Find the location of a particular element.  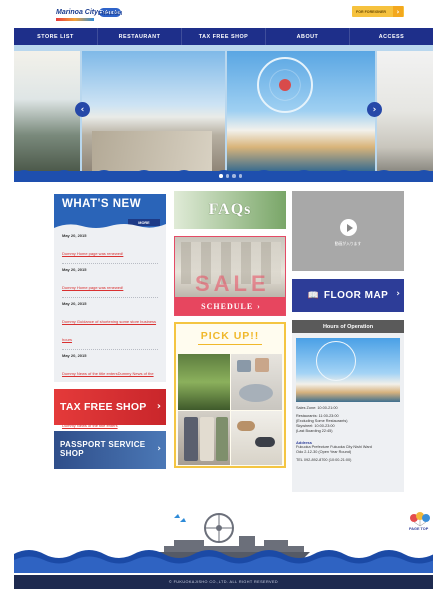

tax-free-shop-banner: TAX FREE SHOP › is located at coordinates (110, 407).